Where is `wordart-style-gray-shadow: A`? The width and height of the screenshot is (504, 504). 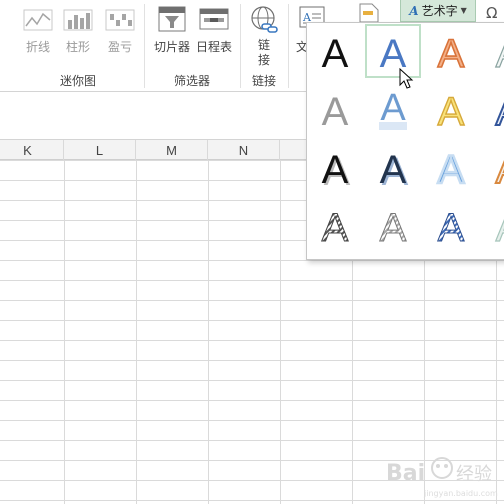
wordart-style-gray-shadow: A is located at coordinates (335, 109).